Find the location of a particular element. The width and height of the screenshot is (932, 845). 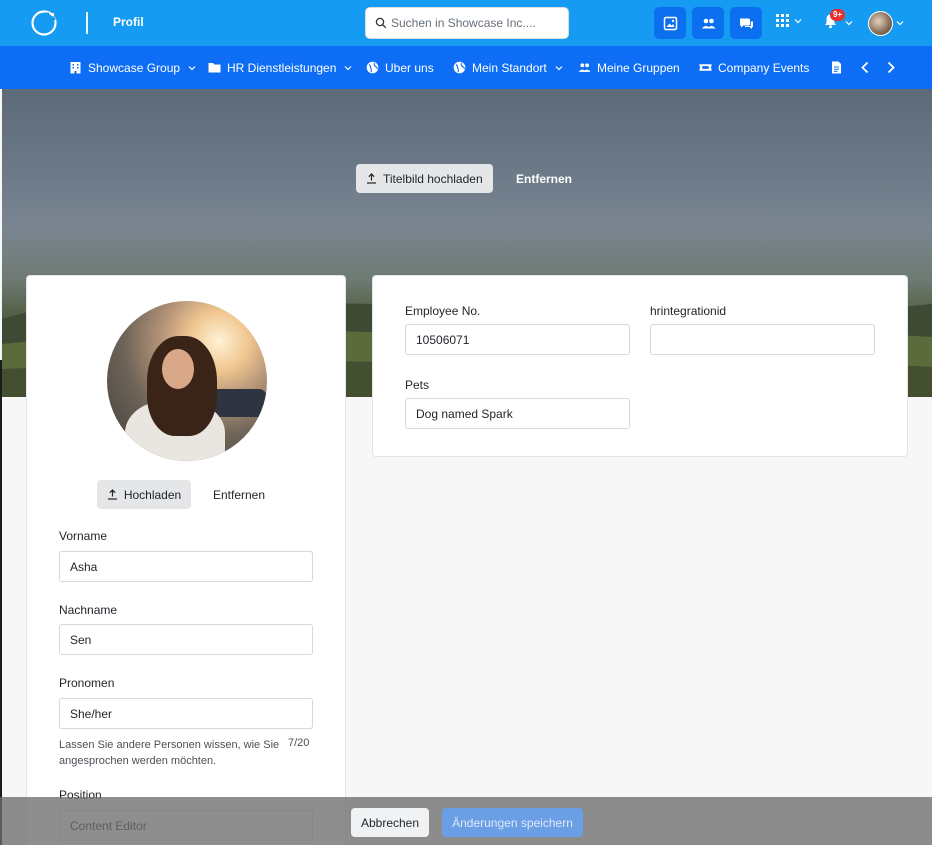

document-icon is located at coordinates (836, 67).